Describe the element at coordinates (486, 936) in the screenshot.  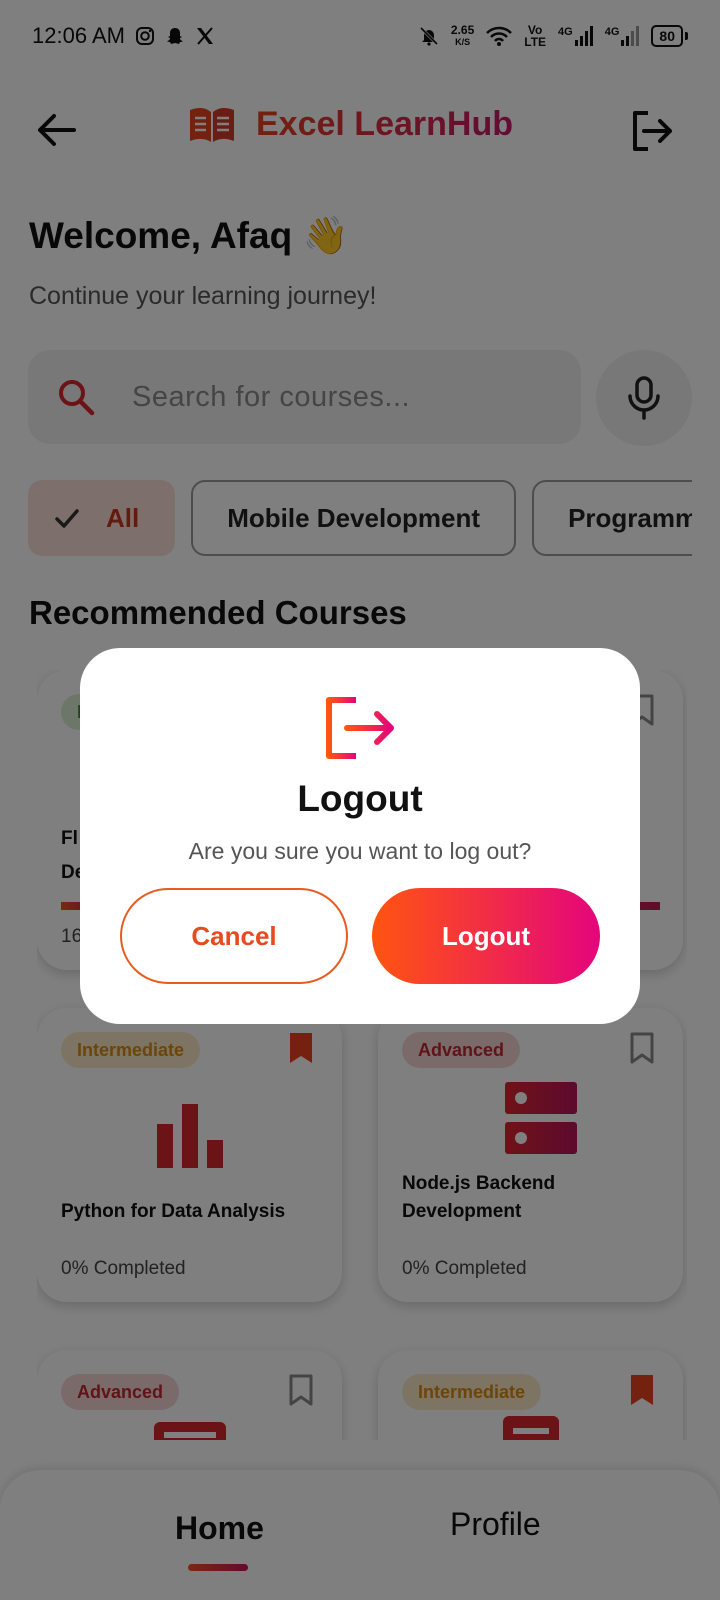
I see `confirm-logout-button: Logout` at that location.